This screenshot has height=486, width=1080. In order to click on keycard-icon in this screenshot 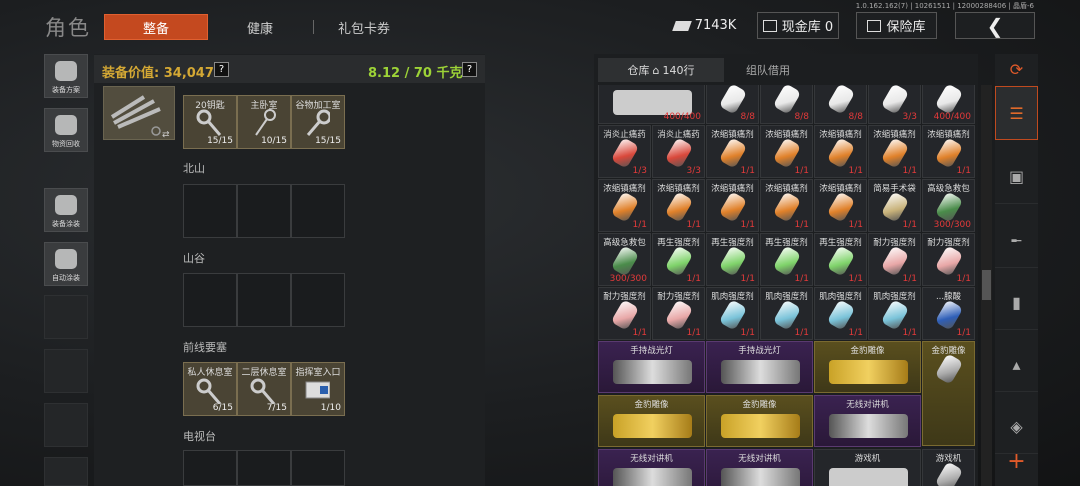, I will do `click(317, 390)`.